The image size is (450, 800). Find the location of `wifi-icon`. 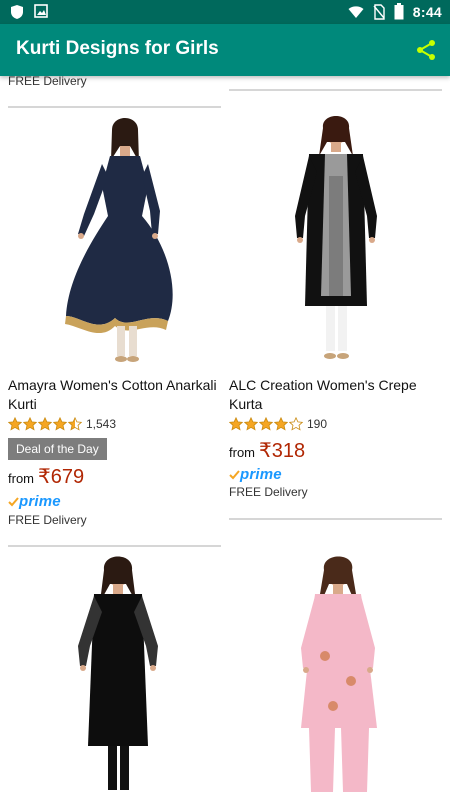

wifi-icon is located at coordinates (356, 11).